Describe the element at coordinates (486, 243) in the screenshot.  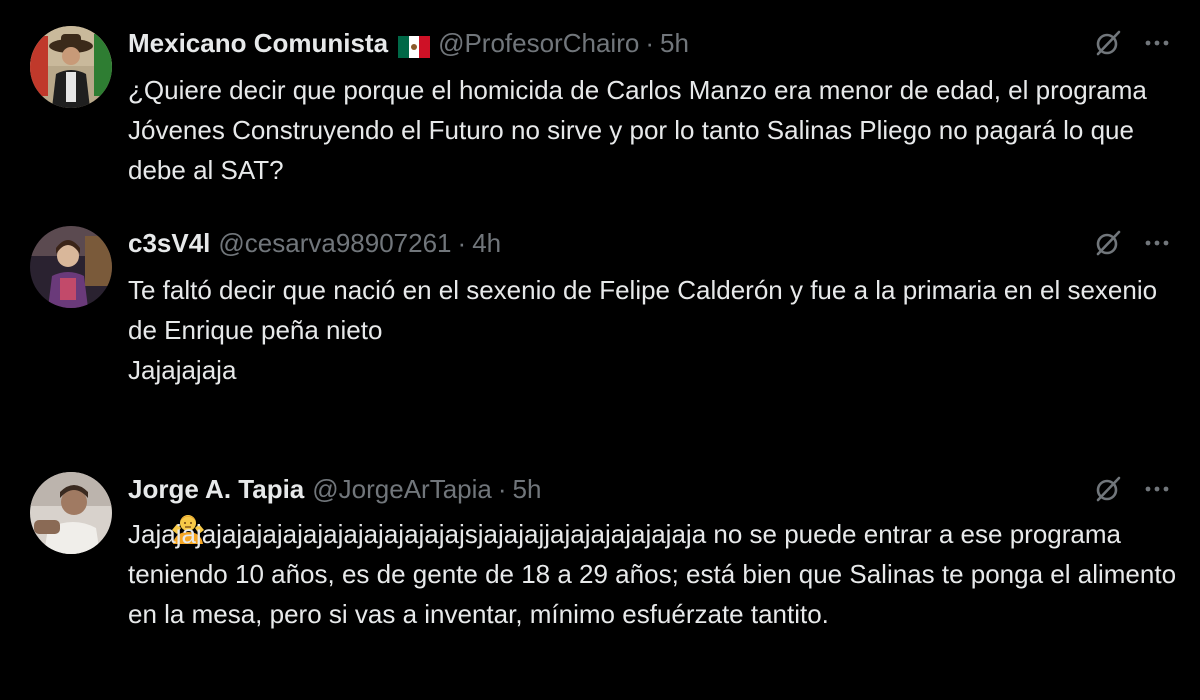
I see `timestamp: 4h` at that location.